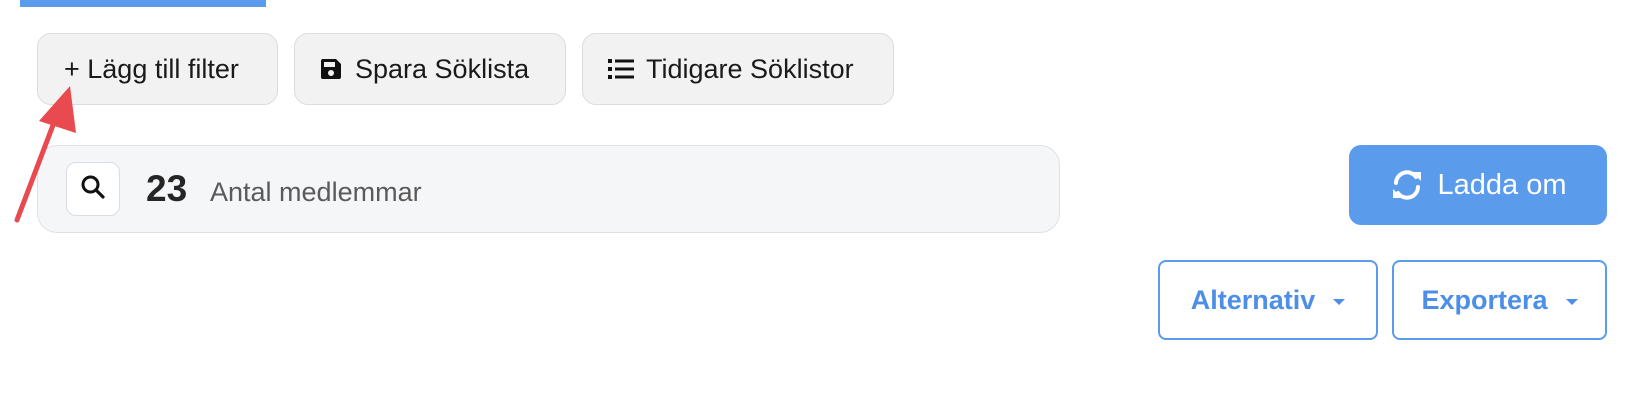 This screenshot has height=408, width=1630. I want to click on previous-search-lists-label: Tidigare Söklistor, so click(750, 68).